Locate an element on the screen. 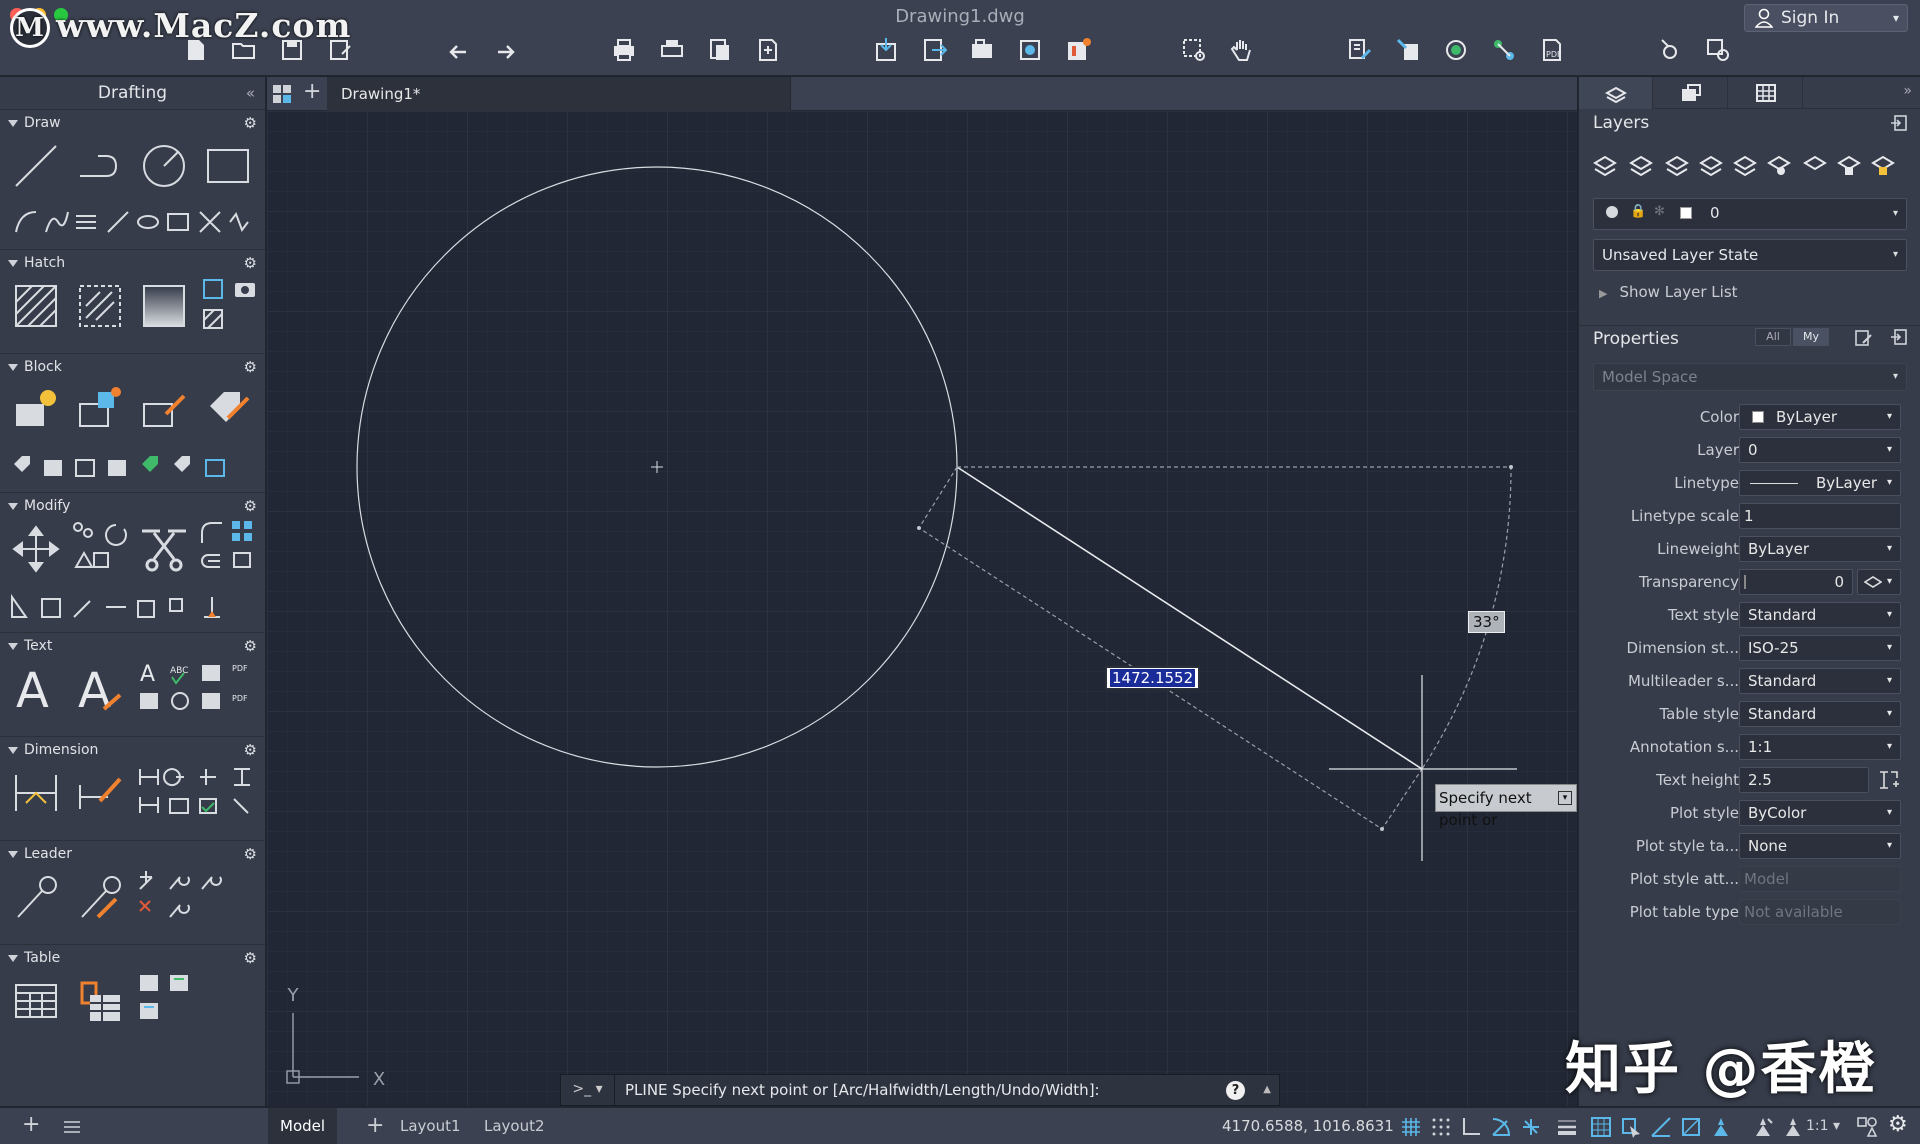 This screenshot has height=1144, width=1920. single-line-text-icon: A is located at coordinates (100, 689).